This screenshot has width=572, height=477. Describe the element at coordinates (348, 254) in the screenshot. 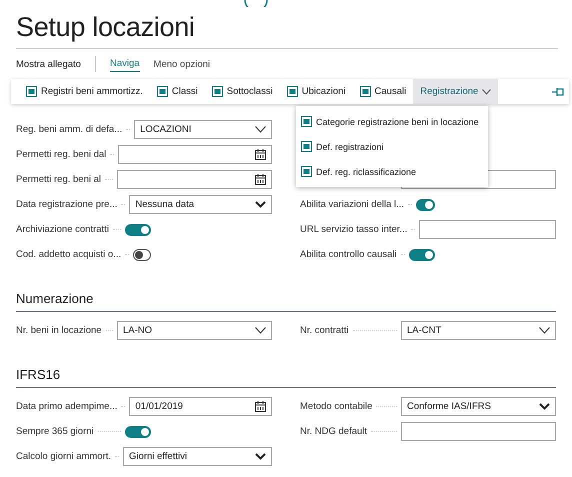

I see `field-label: Abilita controllo causali` at that location.